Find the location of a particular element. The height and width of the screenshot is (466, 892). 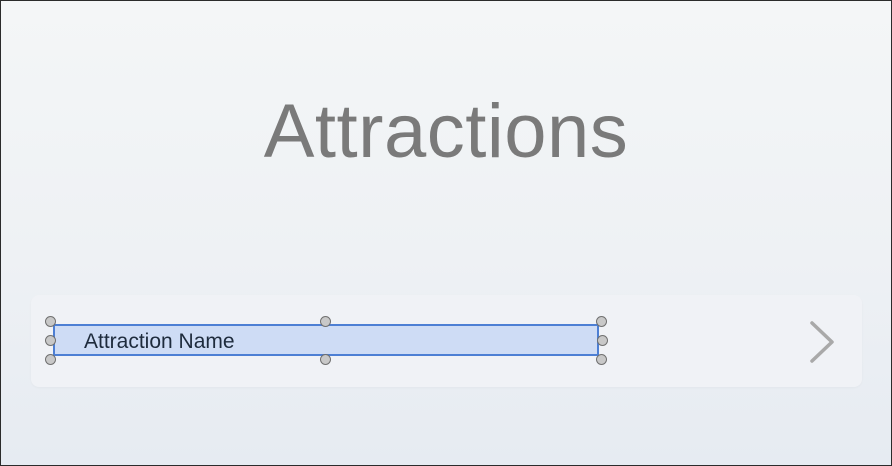

resize-handle-bottom-center is located at coordinates (325, 359).